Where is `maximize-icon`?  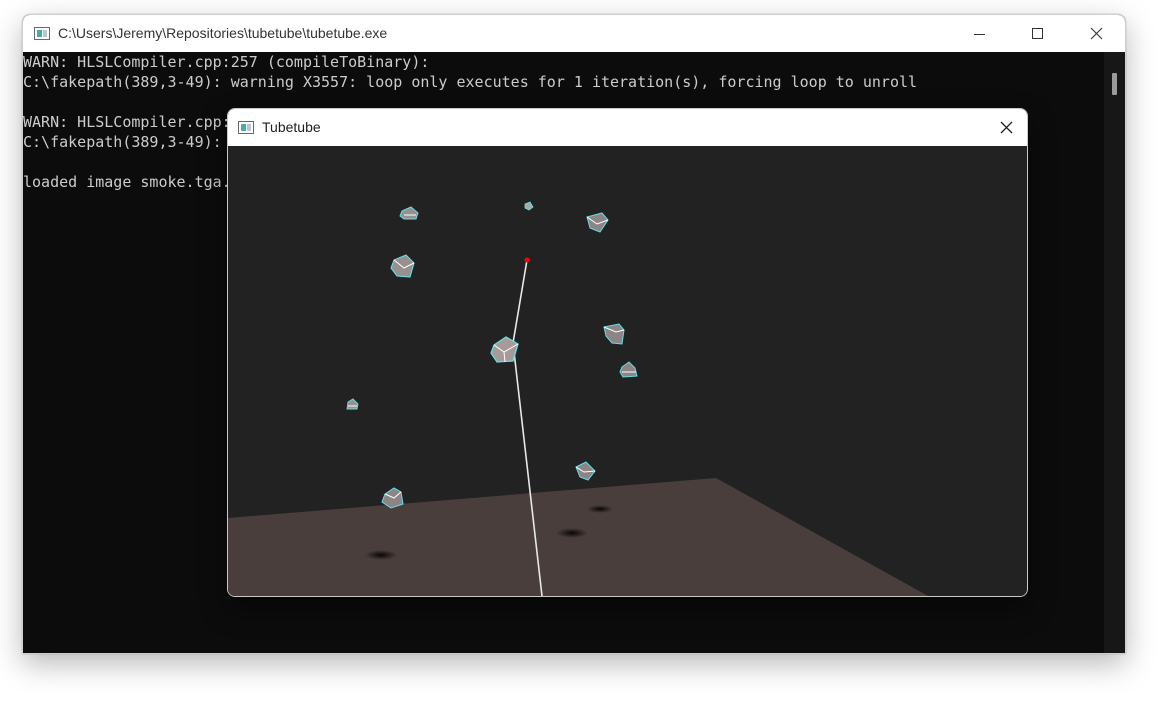
maximize-icon is located at coordinates (1037, 33).